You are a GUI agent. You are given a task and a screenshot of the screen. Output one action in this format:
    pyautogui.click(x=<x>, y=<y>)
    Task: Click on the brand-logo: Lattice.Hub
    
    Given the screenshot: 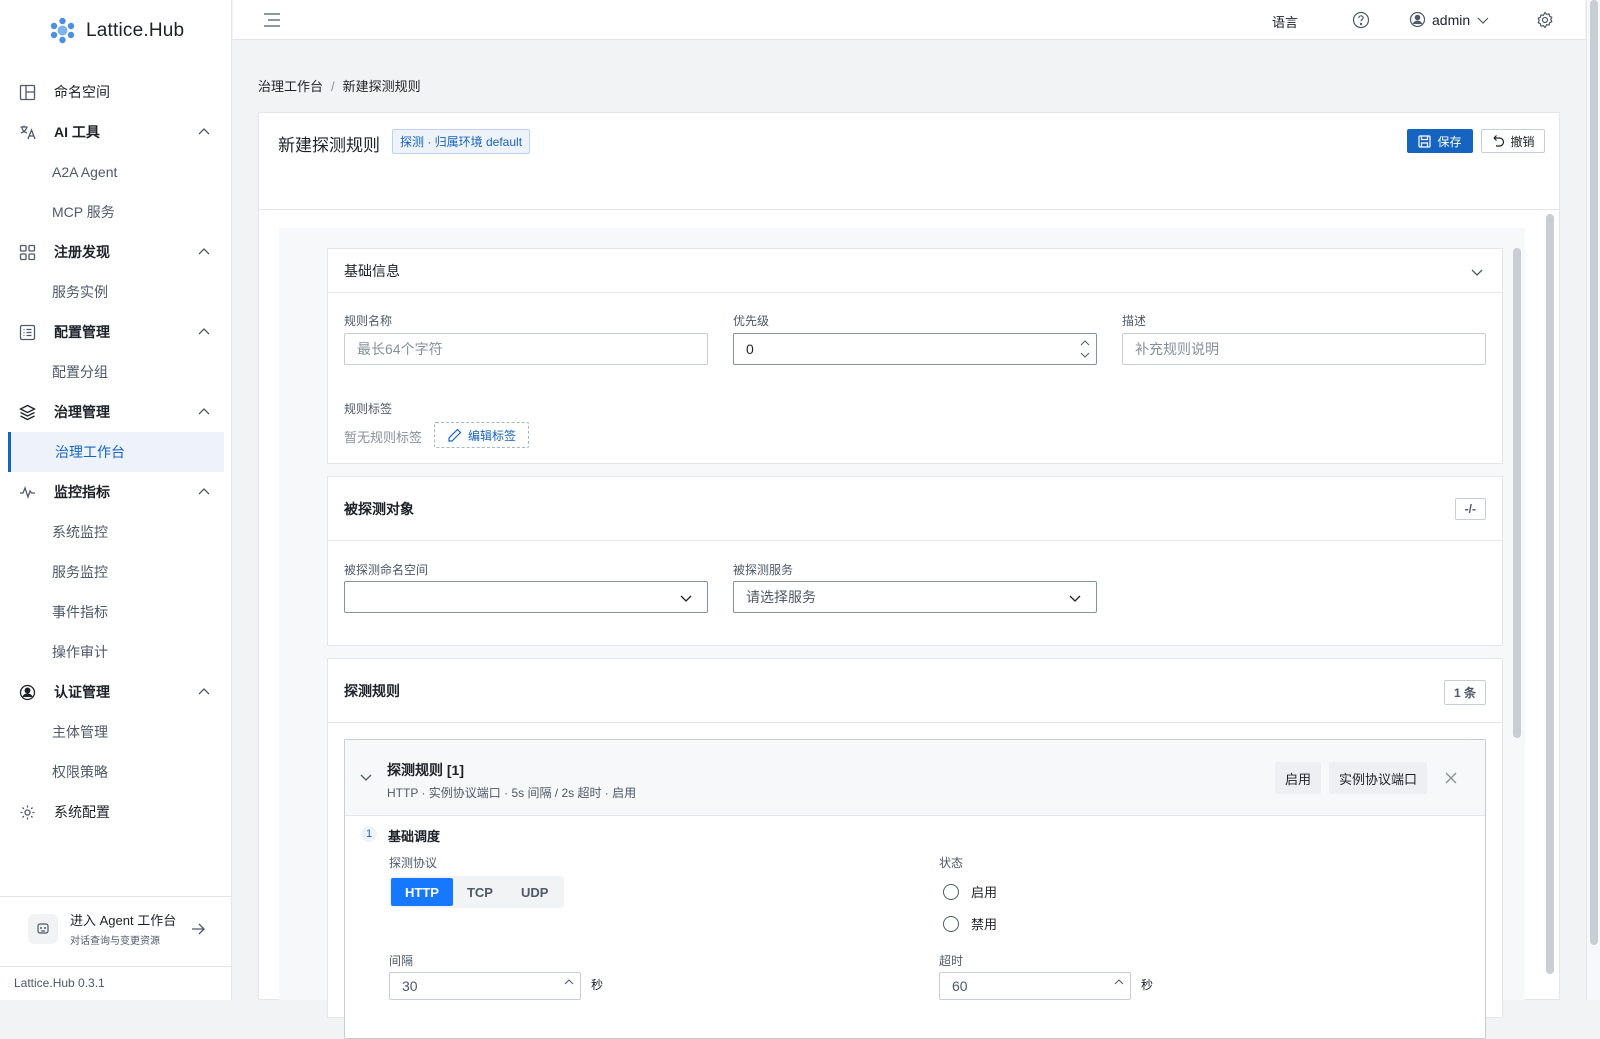 What is the action you would take?
    pyautogui.click(x=116, y=30)
    